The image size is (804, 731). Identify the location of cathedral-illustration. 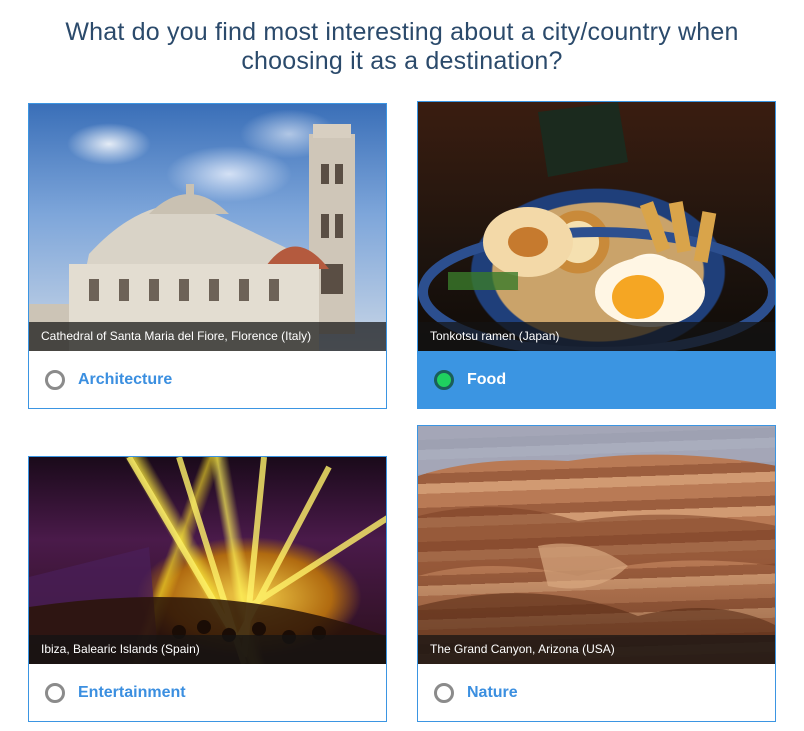
(192, 237).